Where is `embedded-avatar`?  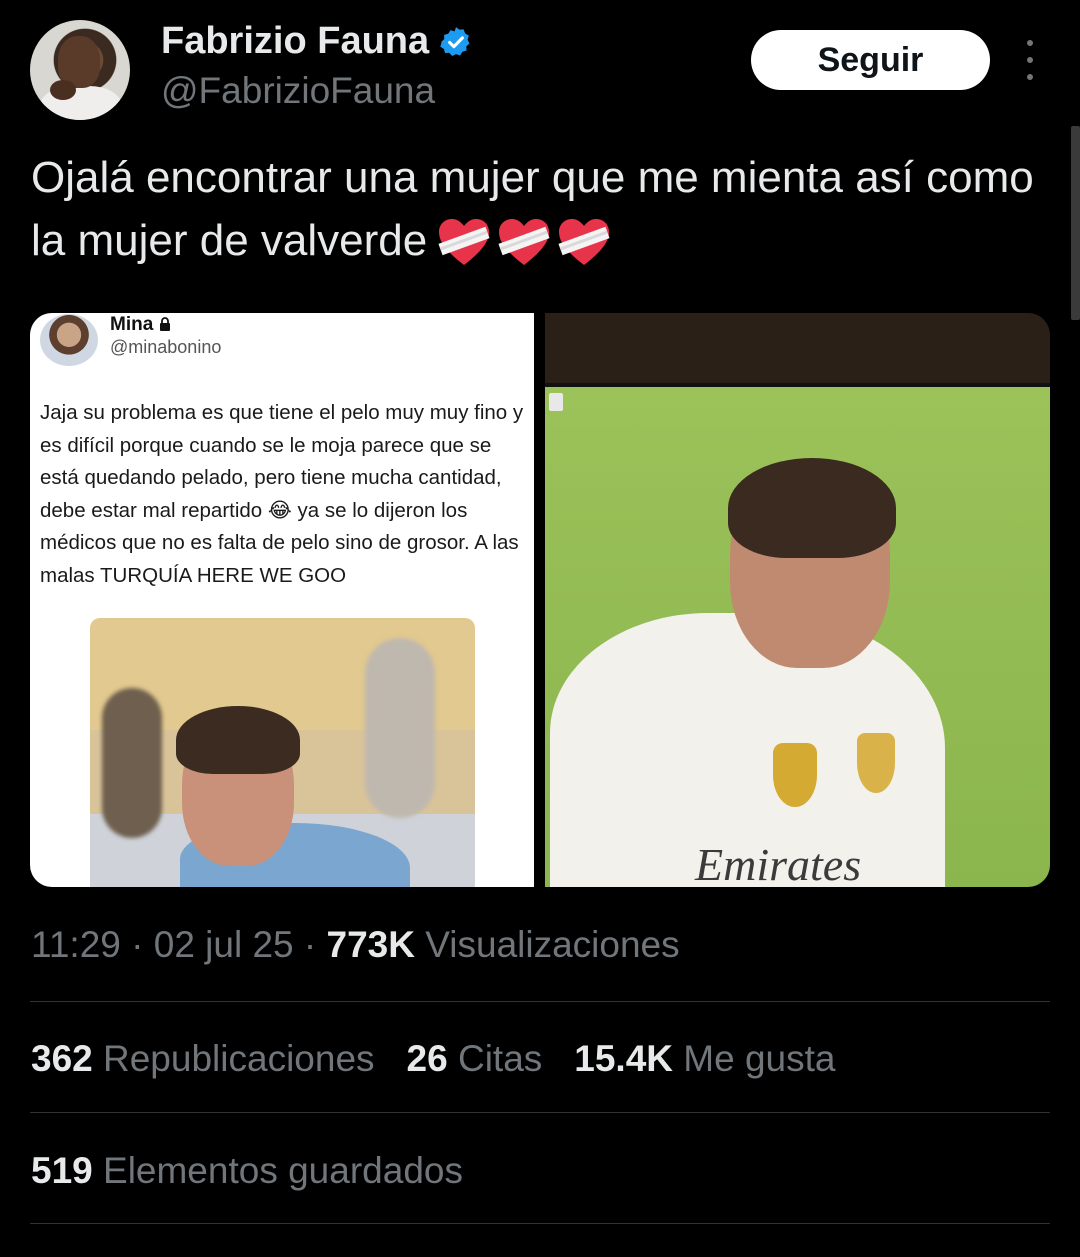 embedded-avatar is located at coordinates (69, 340).